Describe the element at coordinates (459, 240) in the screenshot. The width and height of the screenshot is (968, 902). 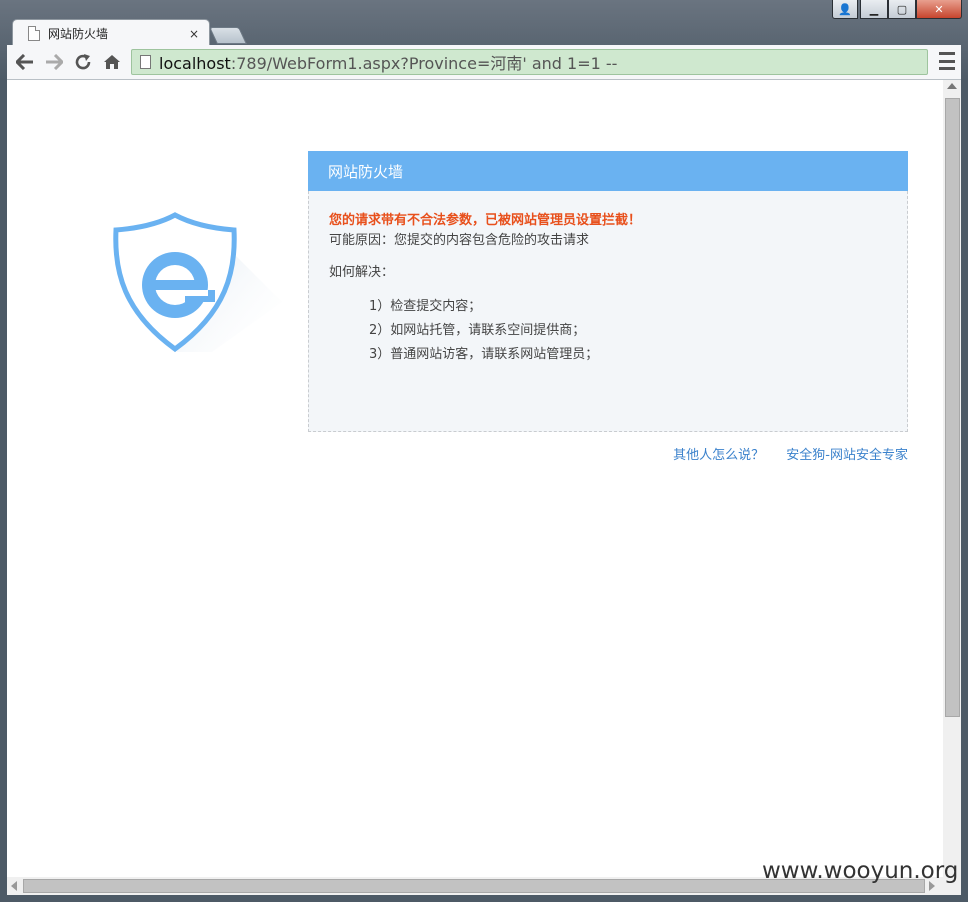
I see `reason-text: 可能原因：您提交的内容包含危险的攻击请求` at that location.